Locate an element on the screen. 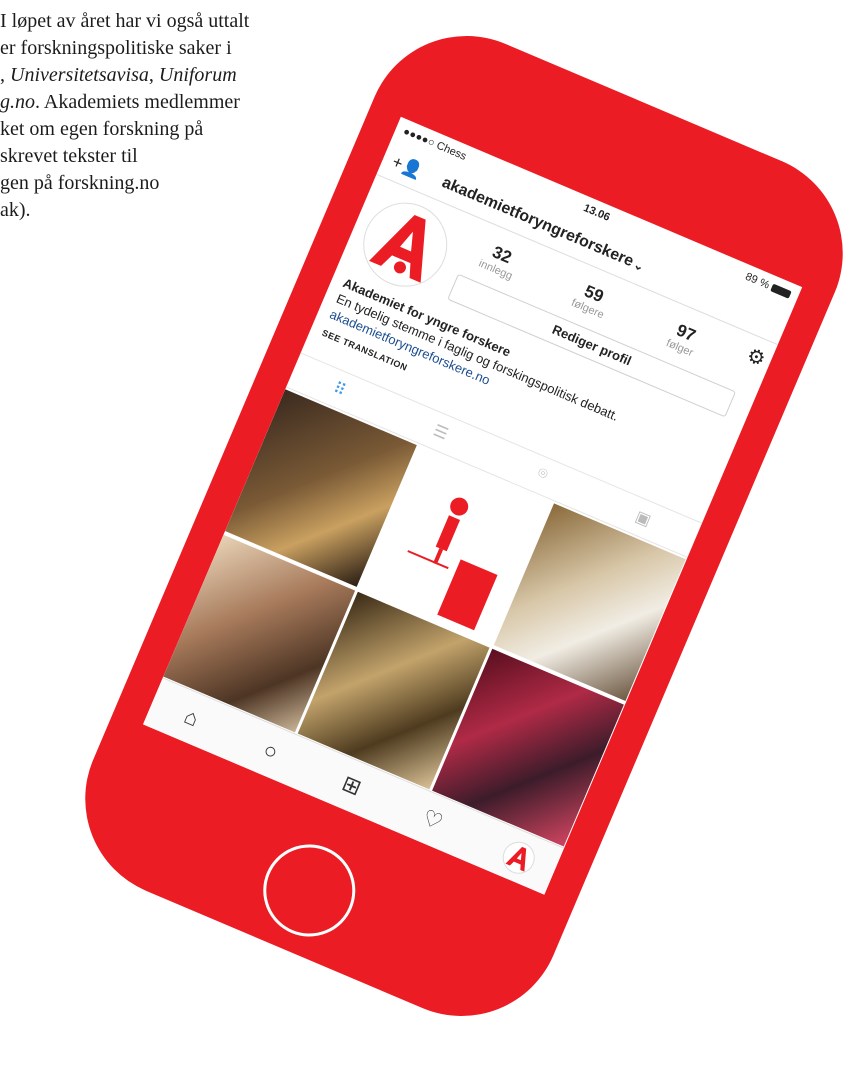 Image resolution: width=862 pixels, height=1072 pixels. profile-tab-avatar is located at coordinates (518, 857).